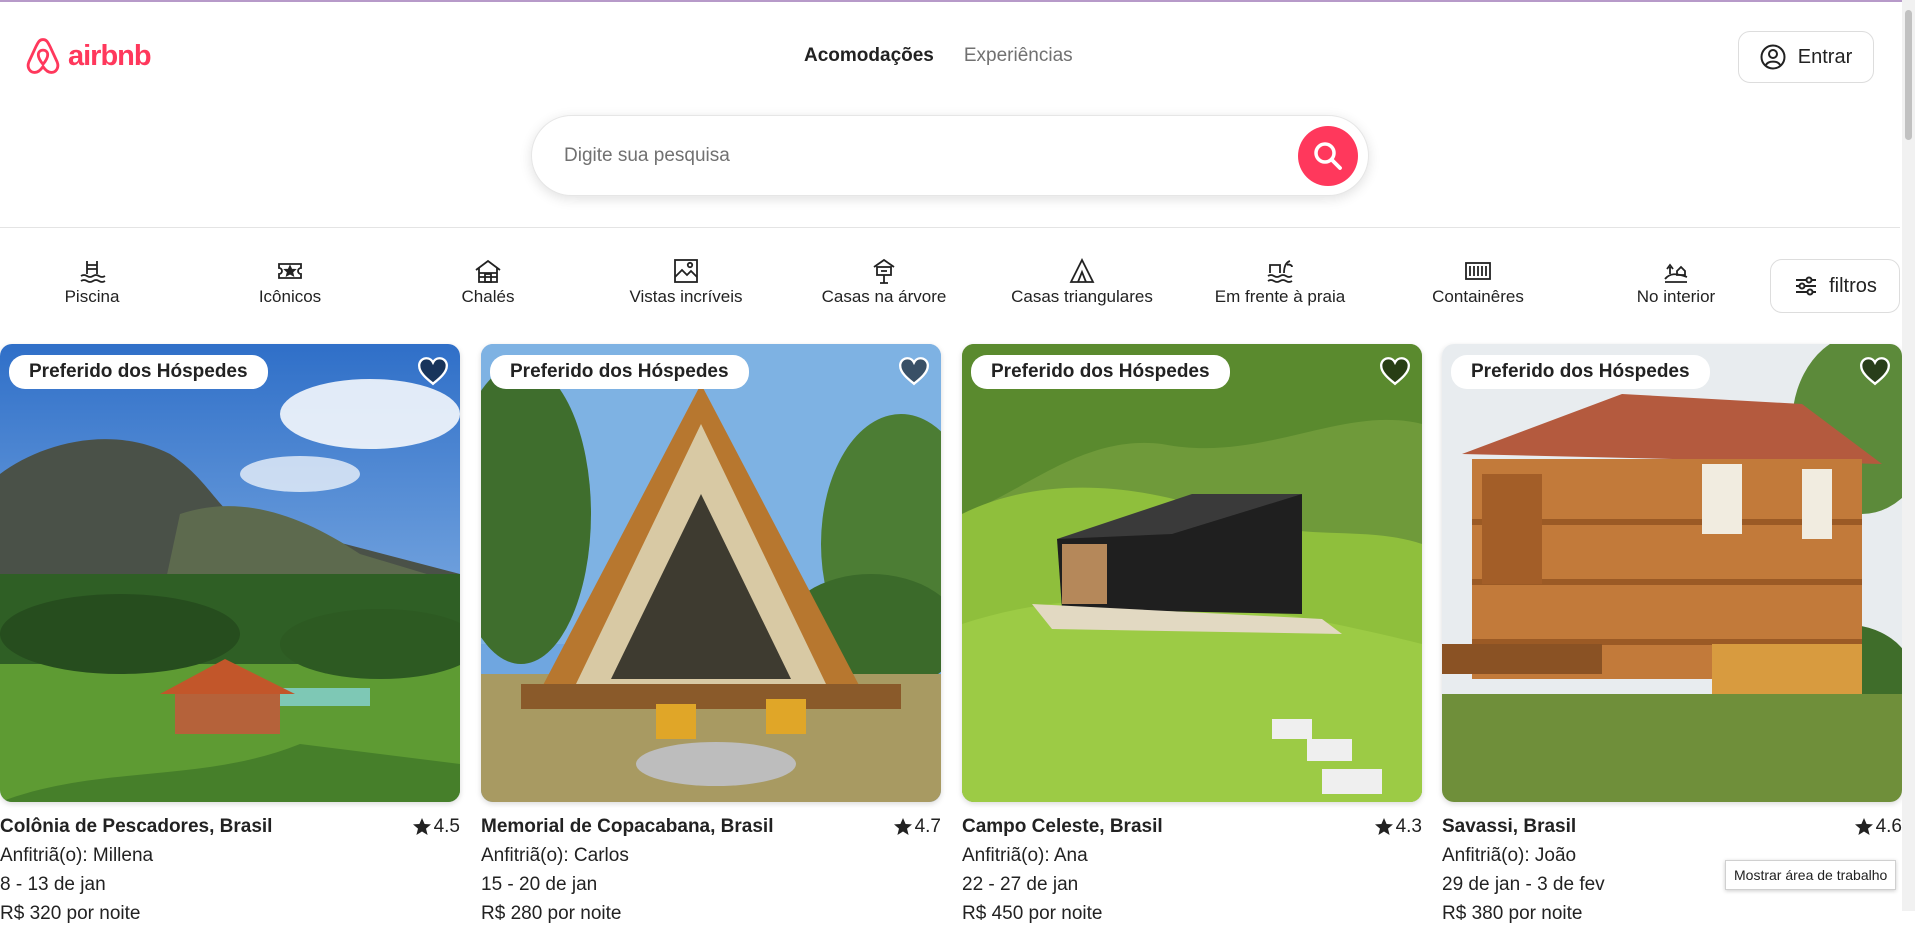 The width and height of the screenshot is (1915, 925). What do you see at coordinates (1082, 270) in the screenshot?
I see `a-frame-icon` at bounding box center [1082, 270].